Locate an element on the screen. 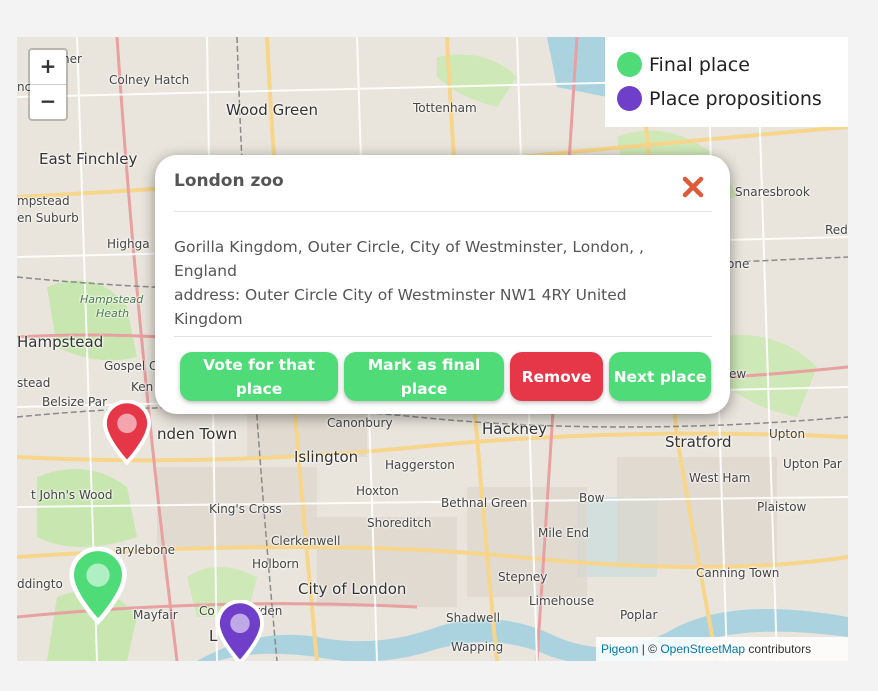  popup-title: London zoo is located at coordinates (229, 181).